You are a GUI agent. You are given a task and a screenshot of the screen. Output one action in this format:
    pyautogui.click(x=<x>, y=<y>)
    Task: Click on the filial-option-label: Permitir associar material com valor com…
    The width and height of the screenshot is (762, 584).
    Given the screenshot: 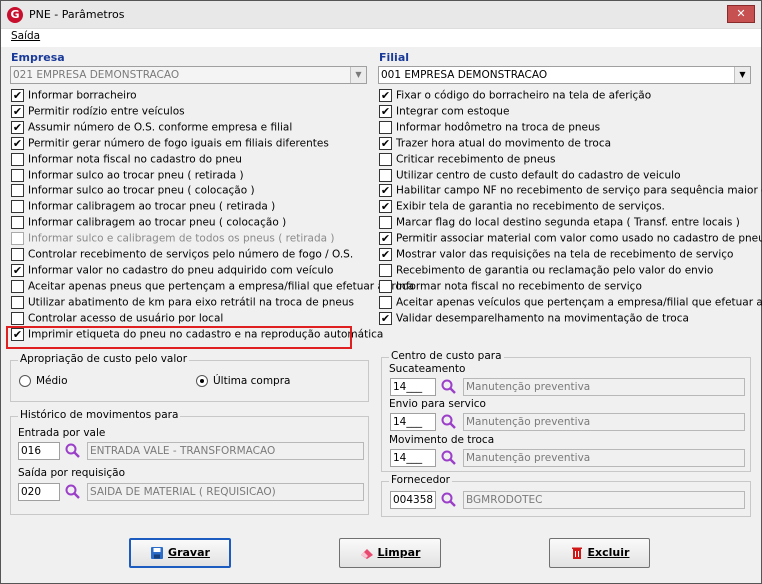 What is the action you would take?
    pyautogui.click(x=579, y=238)
    